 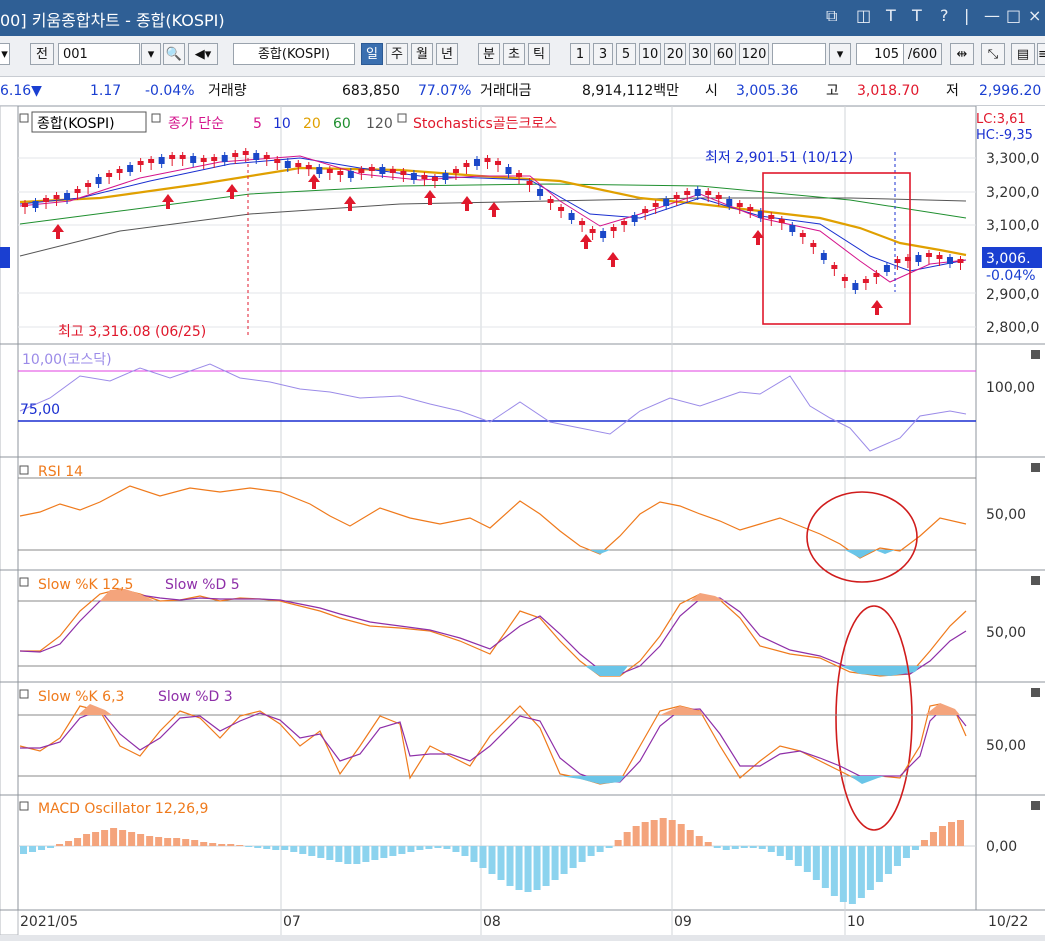 What do you see at coordinates (1013, 15) in the screenshot?
I see `maximize-icon: □` at bounding box center [1013, 15].